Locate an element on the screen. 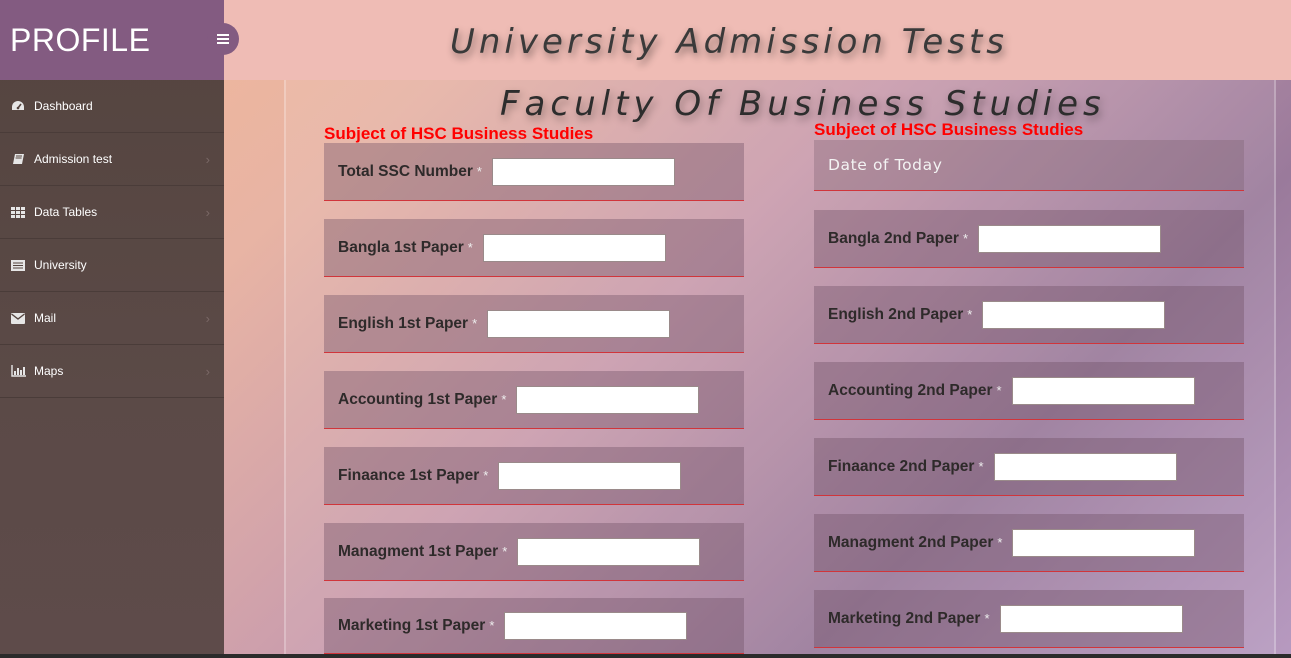 This screenshot has width=1291, height=658. form-row-management-1st: Managment 1st Paper * is located at coordinates (534, 552).